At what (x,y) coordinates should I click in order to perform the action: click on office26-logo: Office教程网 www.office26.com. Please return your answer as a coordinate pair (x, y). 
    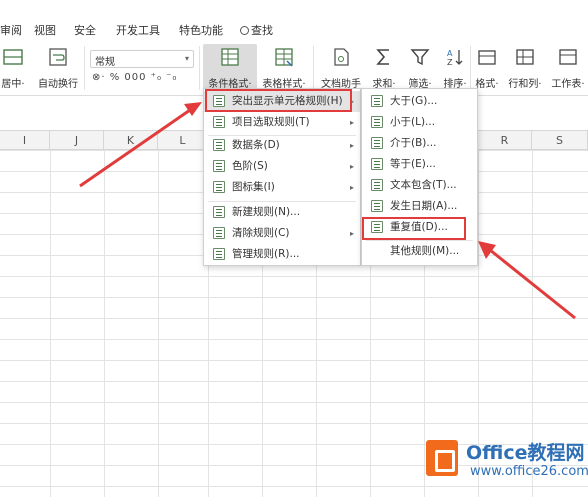
    Looking at the image, I should click on (507, 465).